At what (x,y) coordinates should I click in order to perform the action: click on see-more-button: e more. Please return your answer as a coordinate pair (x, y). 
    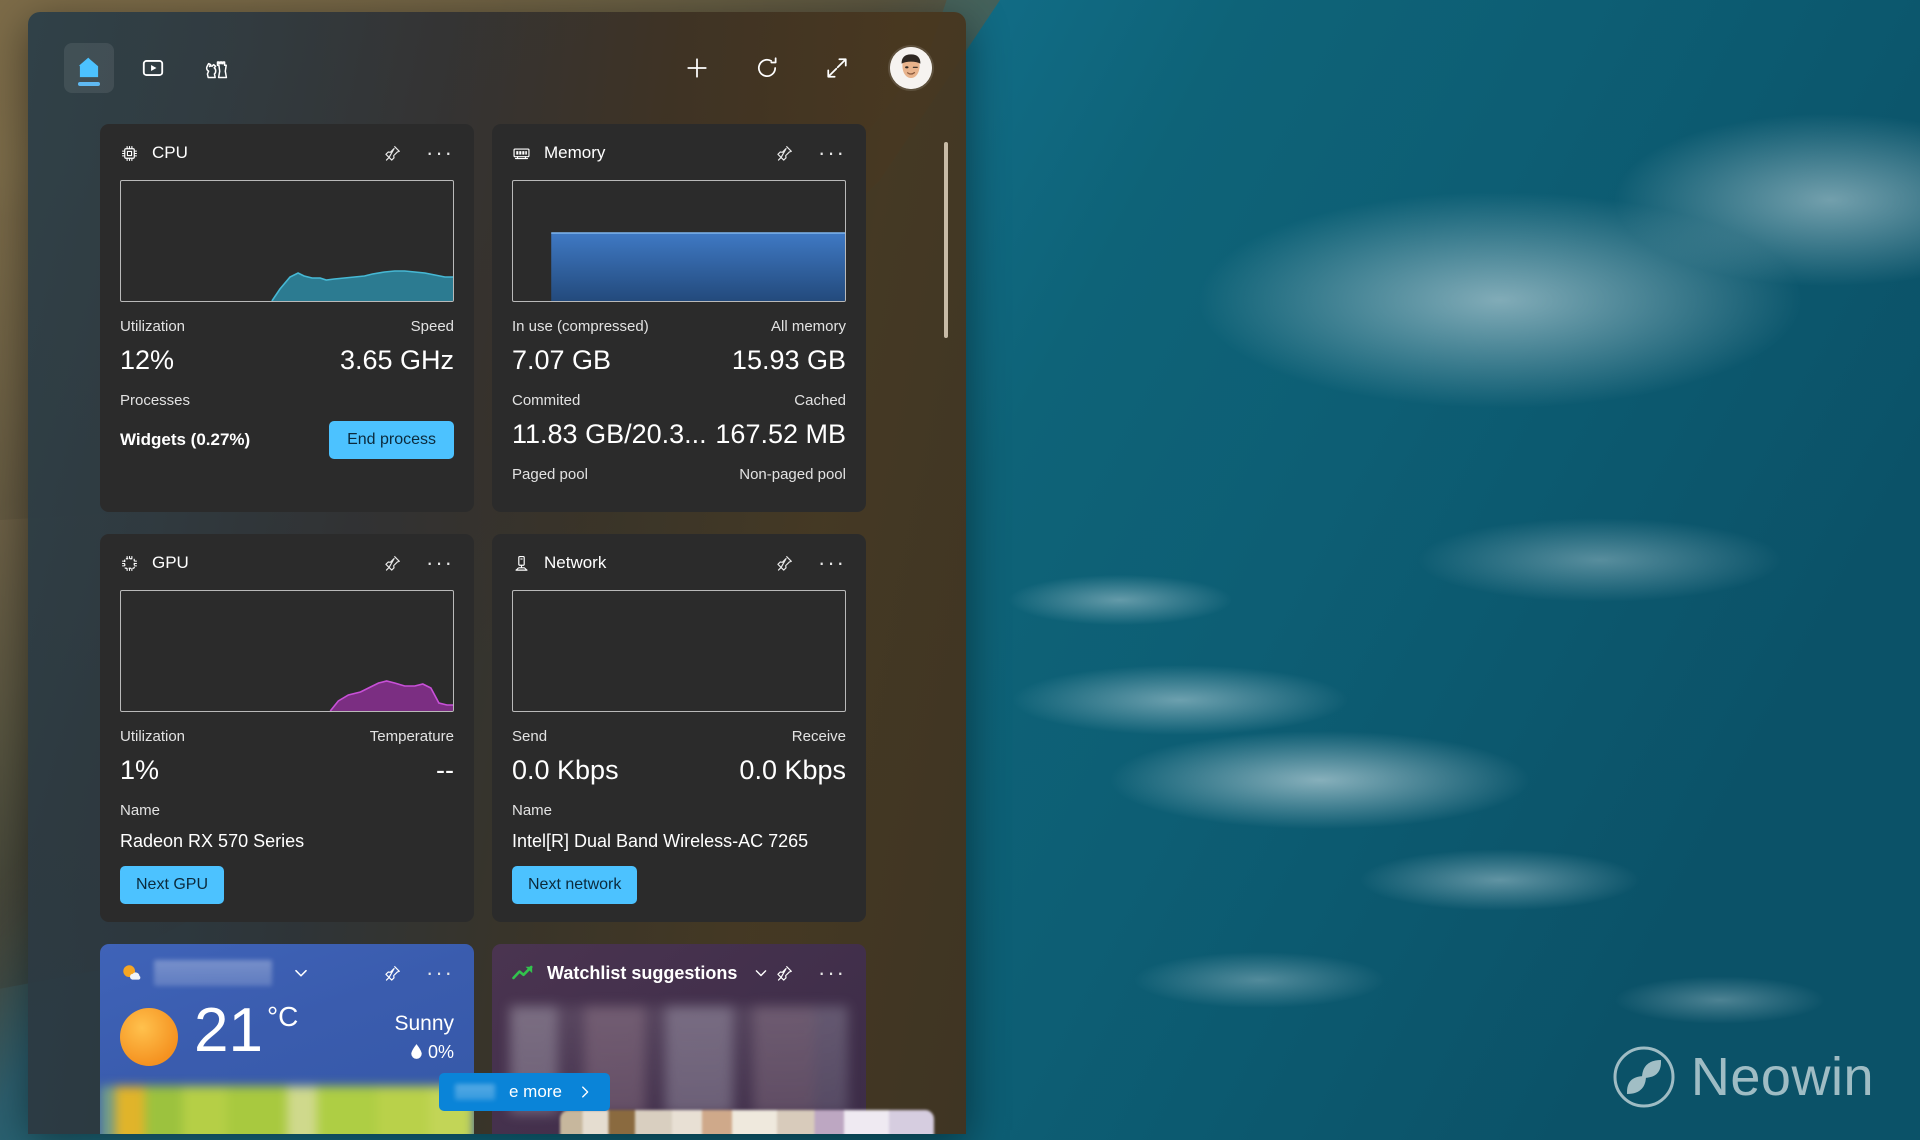
    Looking at the image, I should click on (524, 1092).